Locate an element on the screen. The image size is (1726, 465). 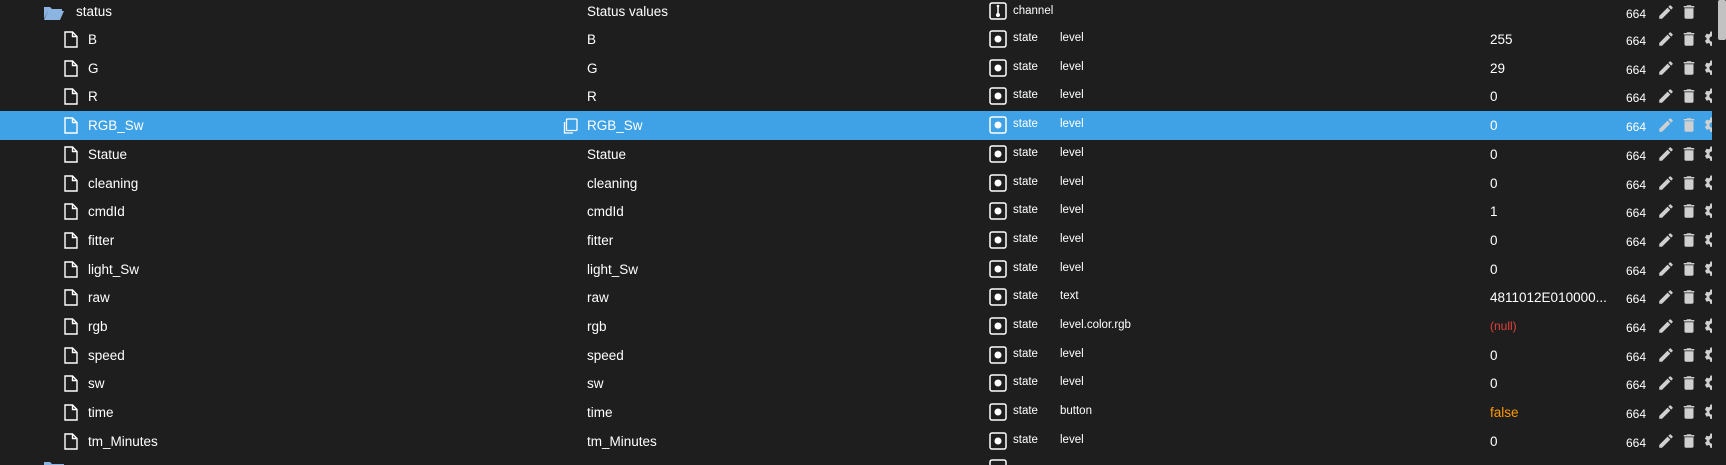
state-title: cleaning is located at coordinates (612, 183).